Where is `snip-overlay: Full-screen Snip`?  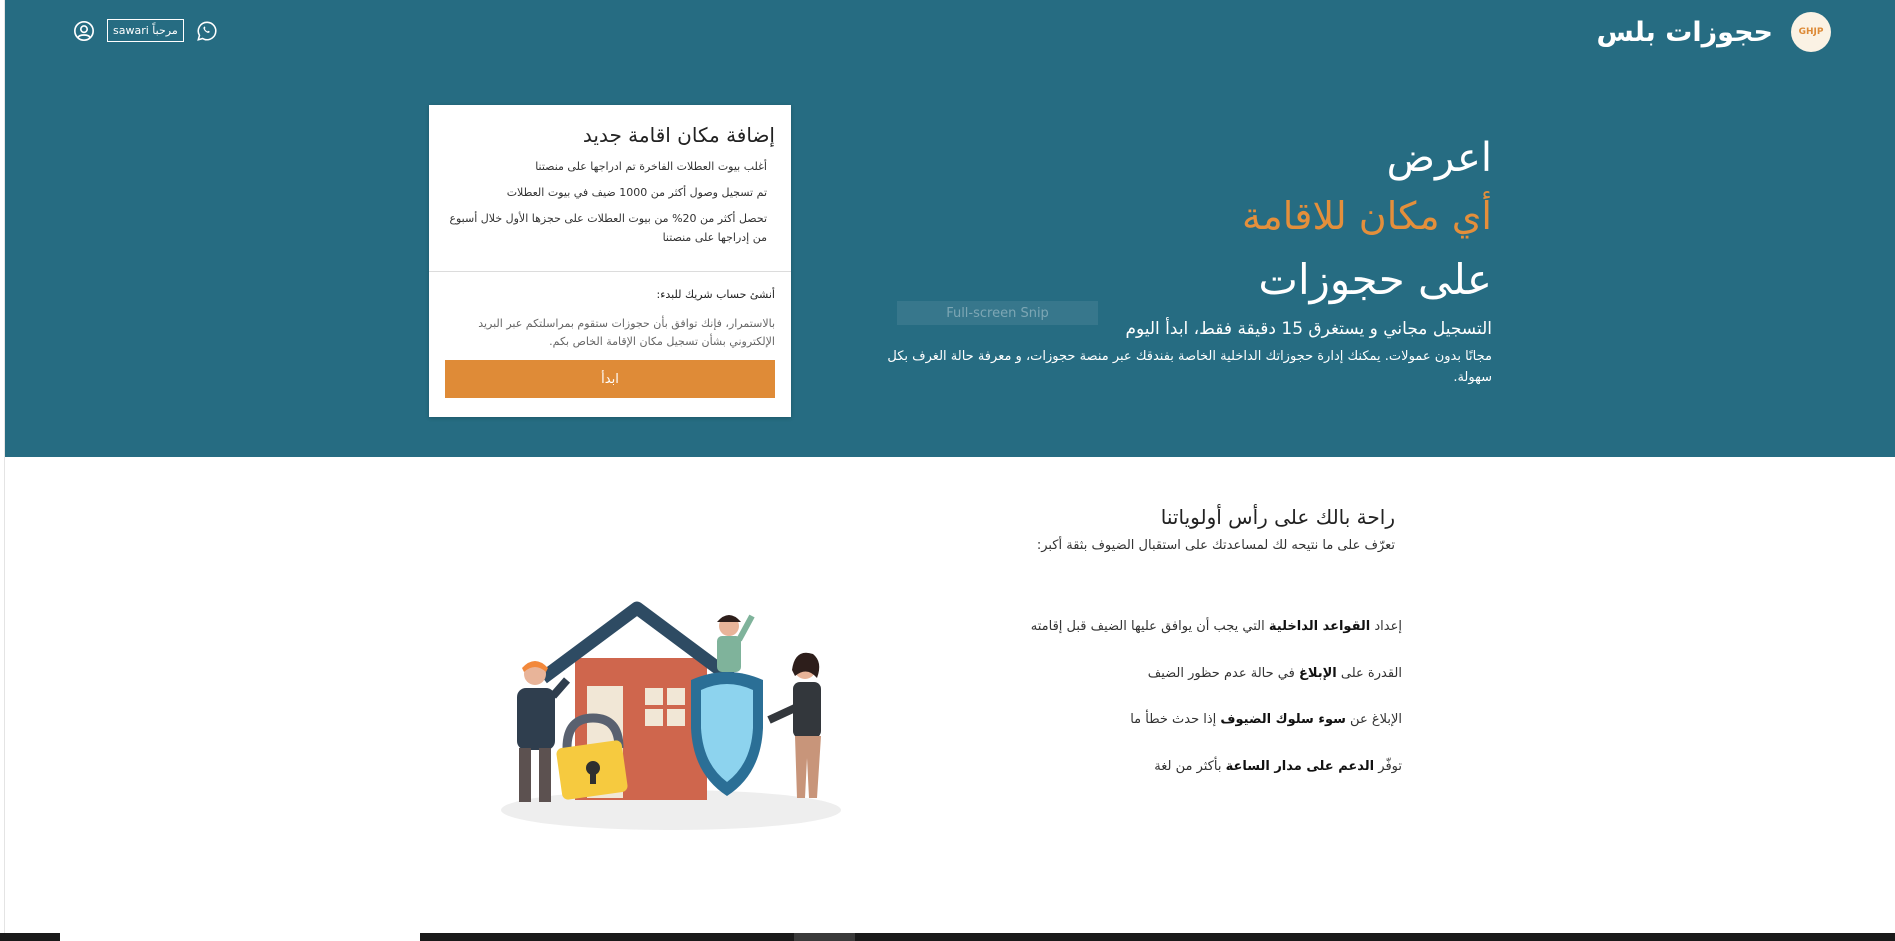
snip-overlay: Full-screen Snip is located at coordinates (997, 313).